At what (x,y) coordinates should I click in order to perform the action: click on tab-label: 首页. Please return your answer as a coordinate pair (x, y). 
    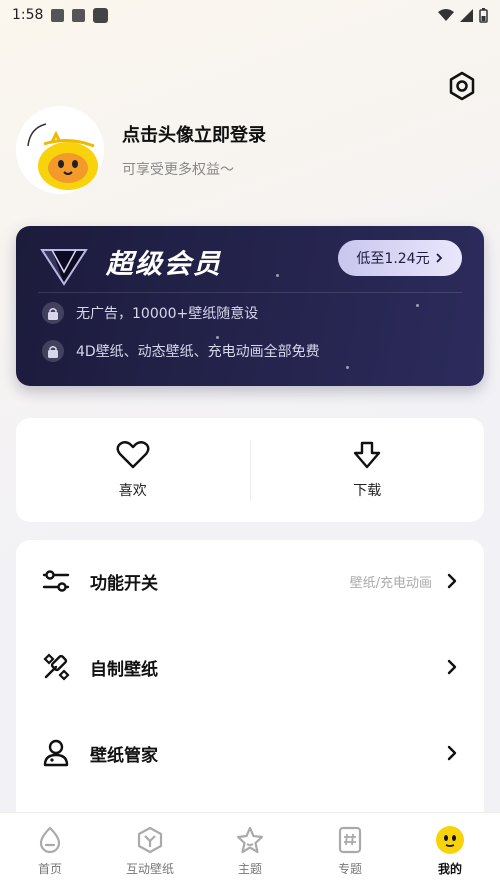
    Looking at the image, I should click on (49, 868).